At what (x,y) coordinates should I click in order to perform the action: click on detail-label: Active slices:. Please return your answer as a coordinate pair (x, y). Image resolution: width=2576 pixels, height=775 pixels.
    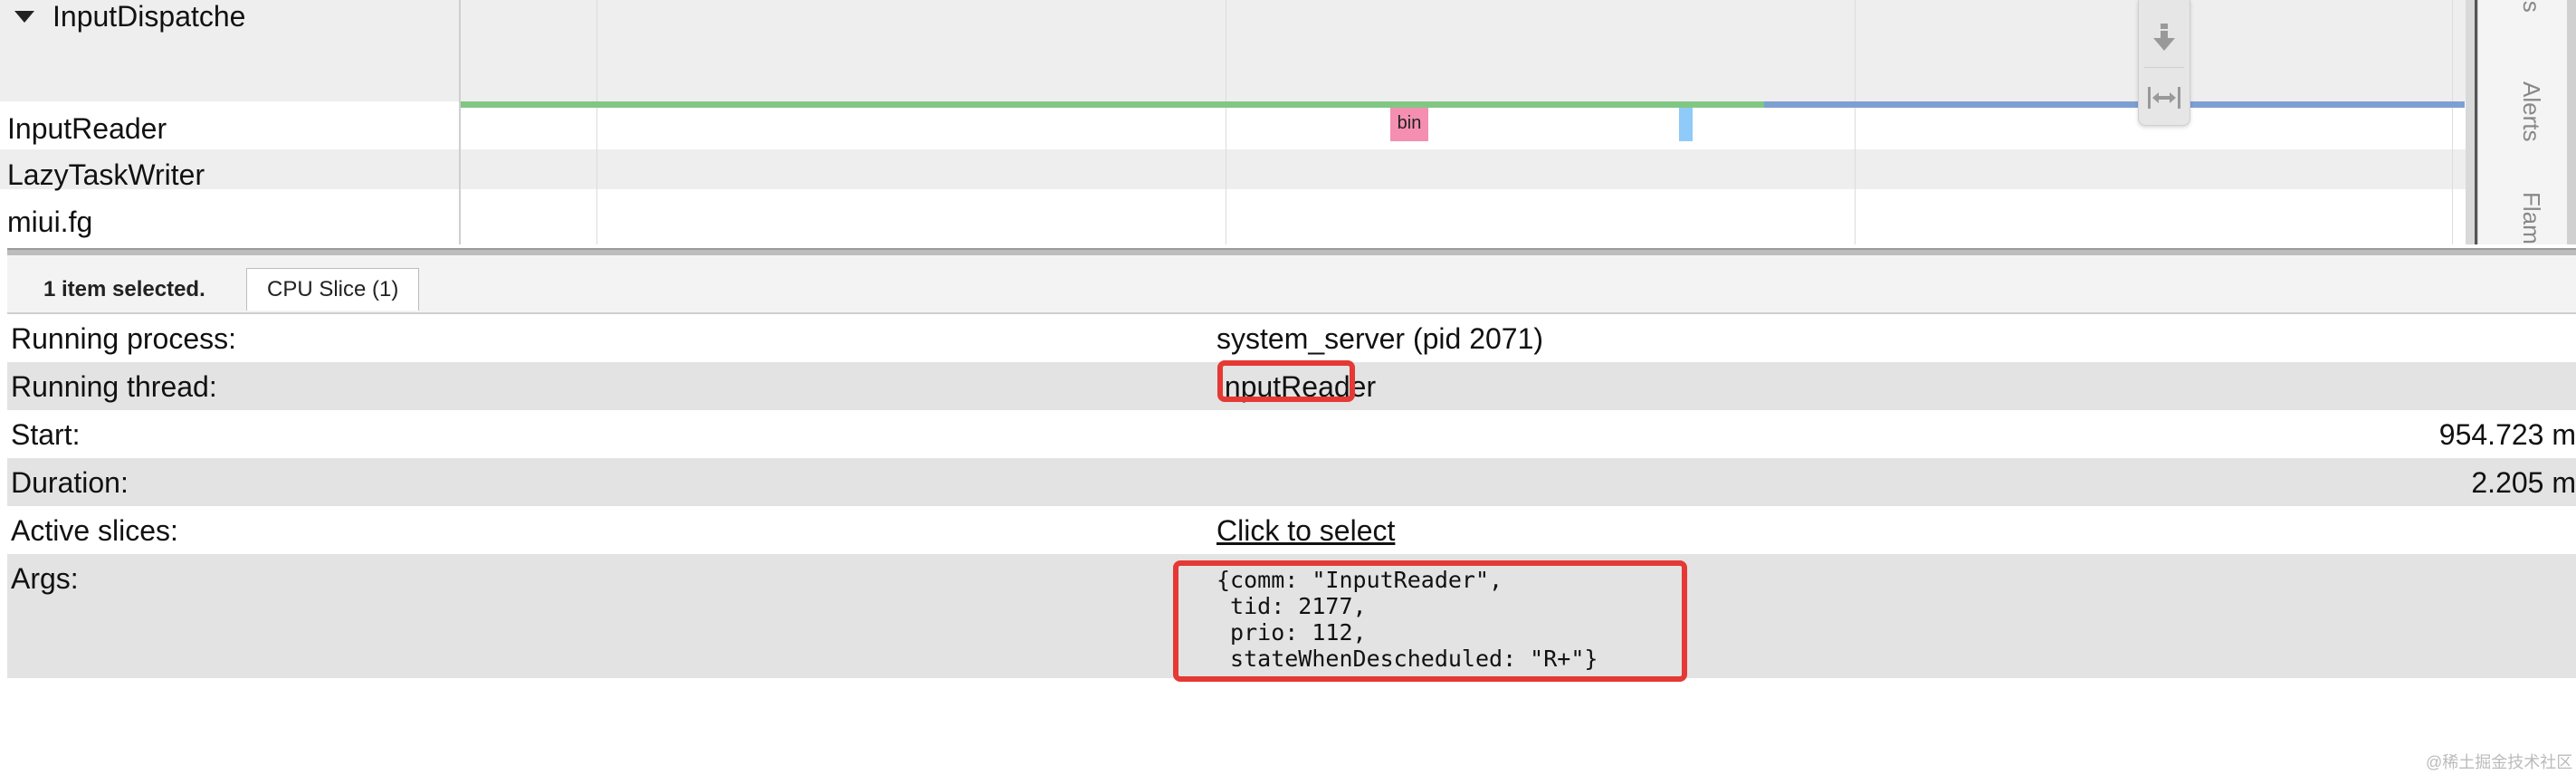
    Looking at the image, I should click on (95, 530).